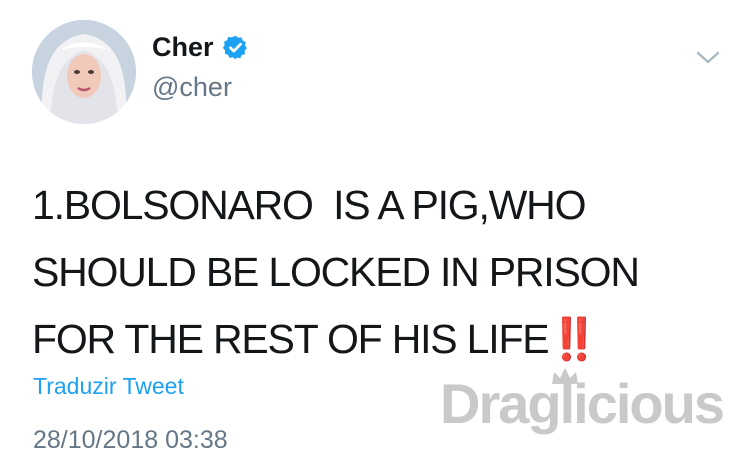 The image size is (750, 472). Describe the element at coordinates (183, 47) in the screenshot. I see `display-name: Cher` at that location.